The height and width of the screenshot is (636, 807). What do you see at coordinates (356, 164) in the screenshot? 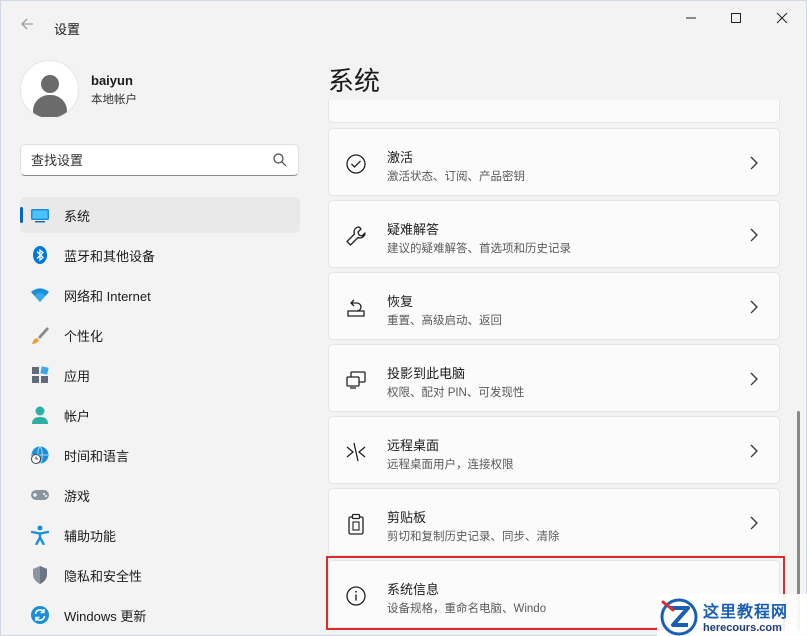
I see `check-circle-icon` at bounding box center [356, 164].